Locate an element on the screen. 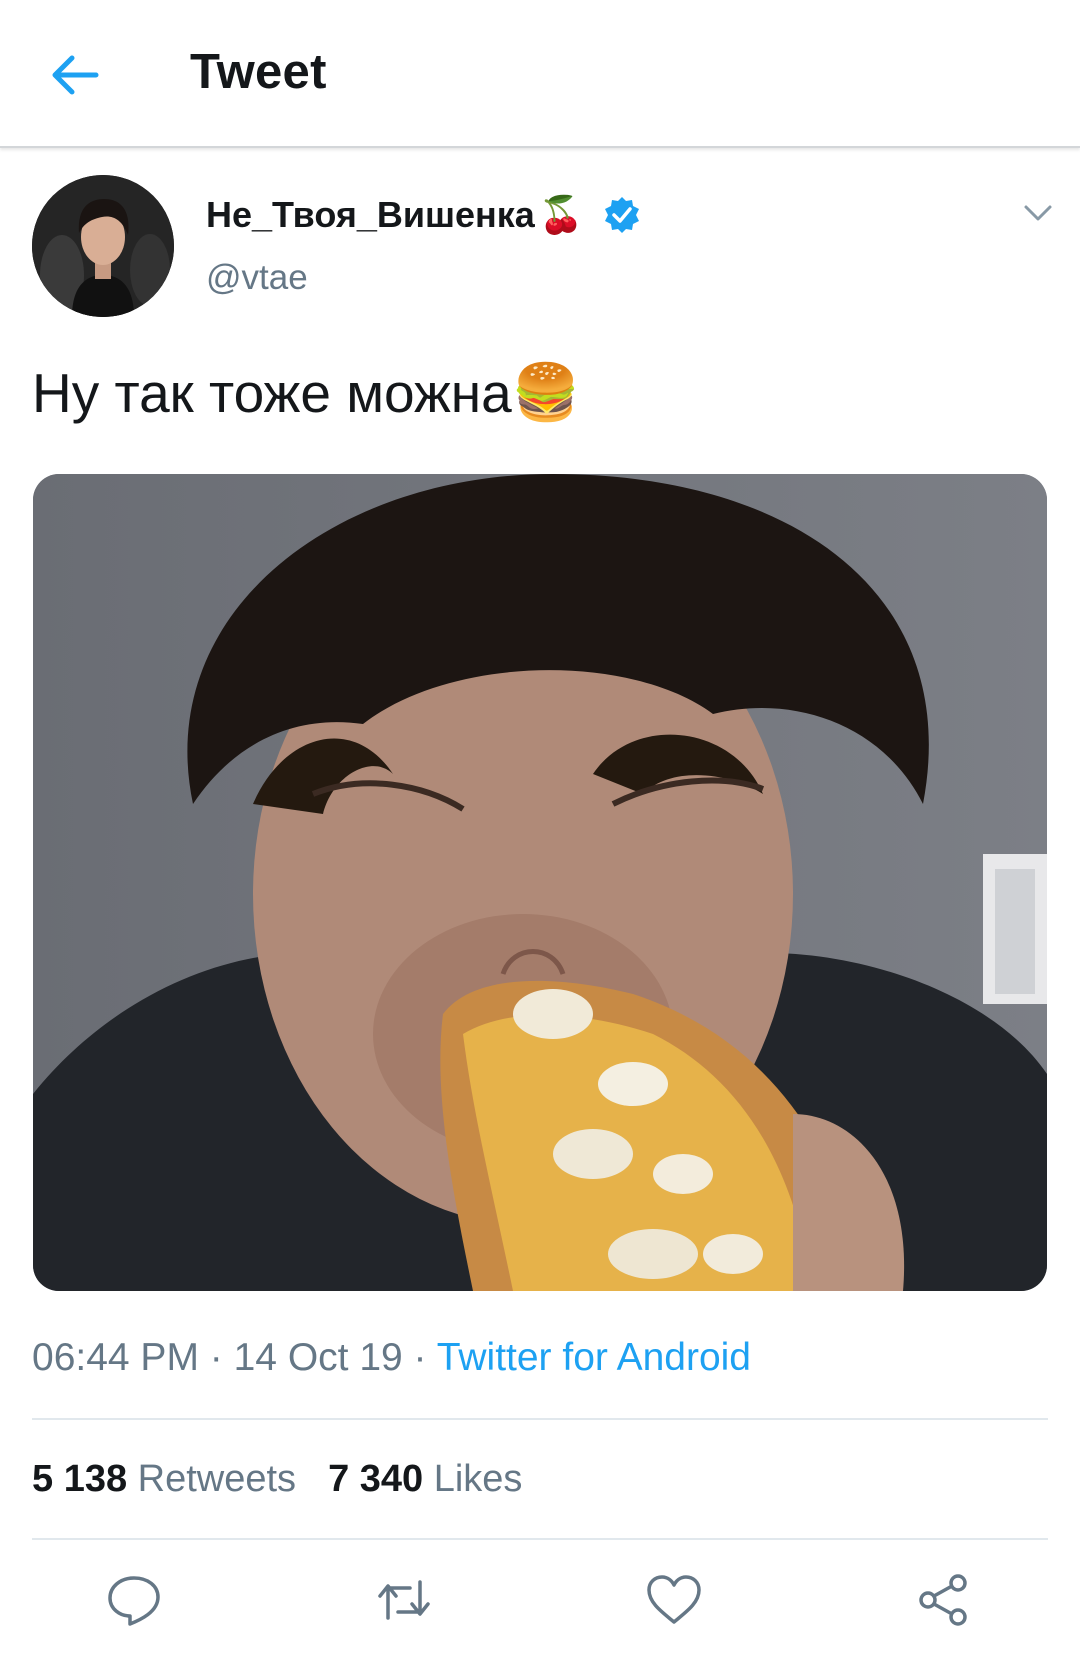 This screenshot has width=1080, height=1668. cherry-emoji: 🍒 is located at coordinates (561, 214).